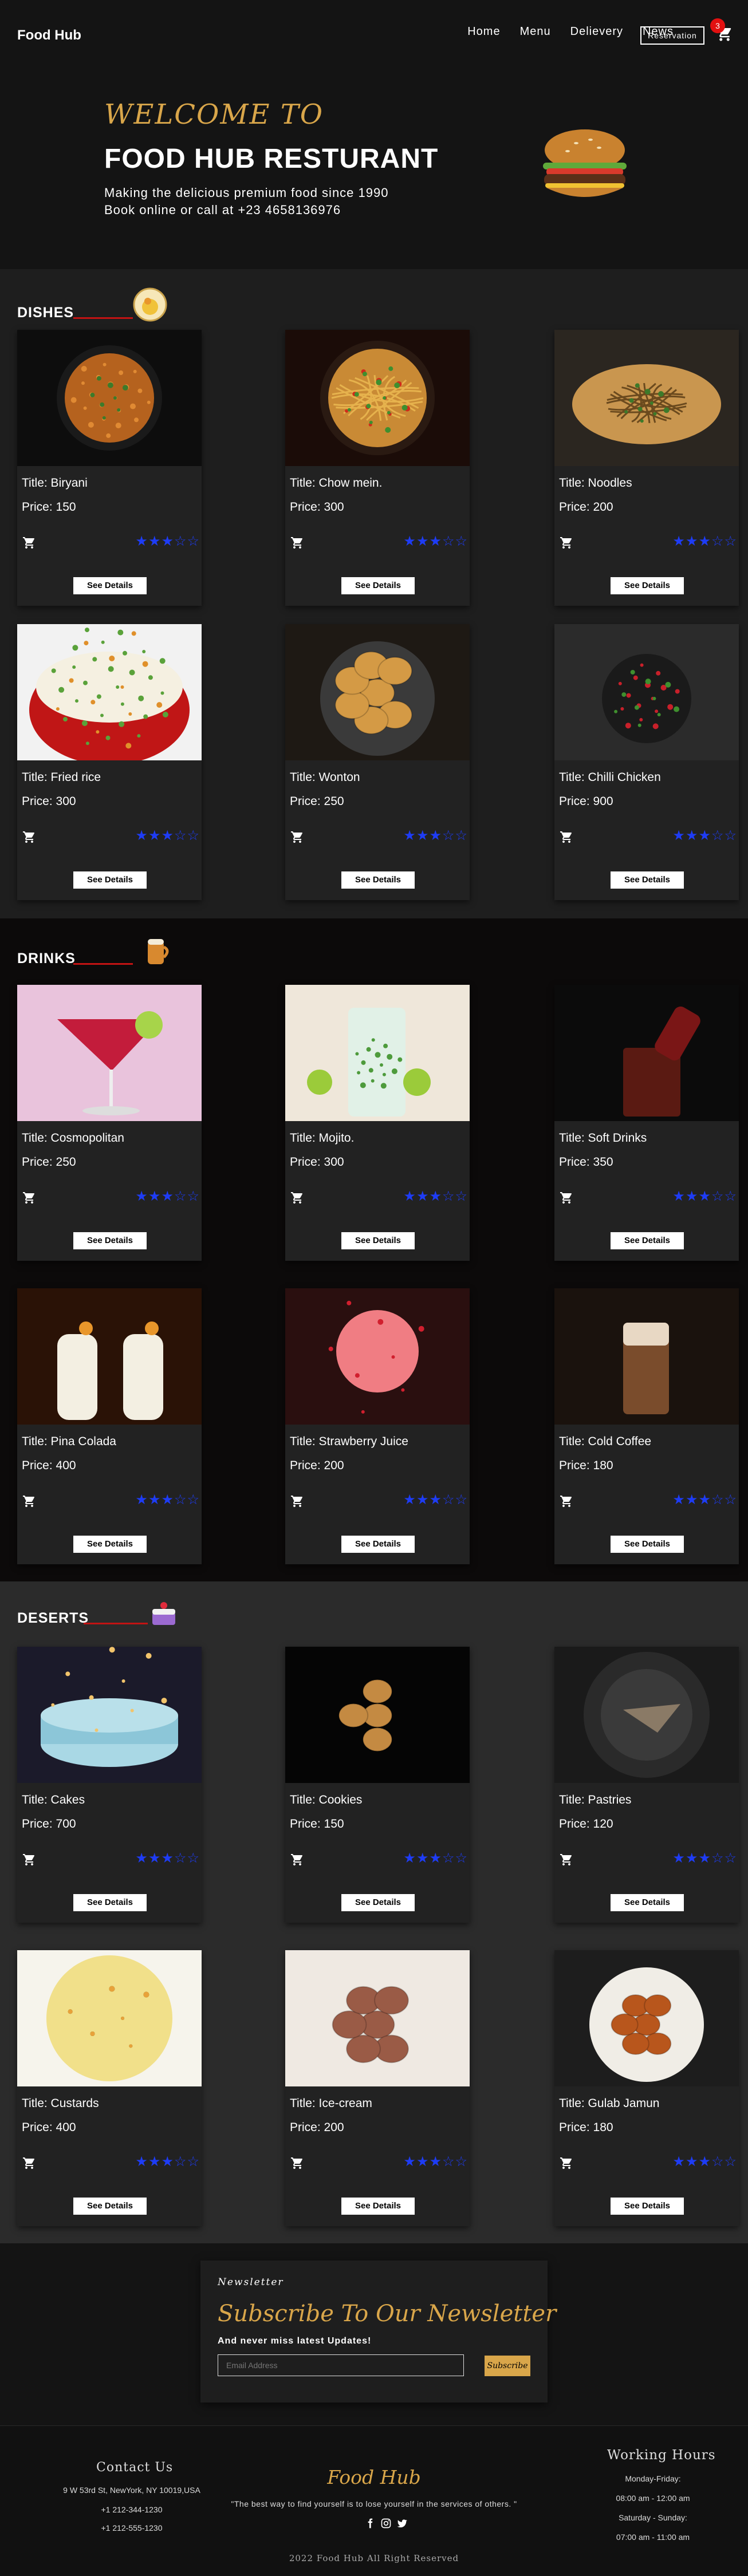 Image resolution: width=748 pixels, height=2576 pixels. Describe the element at coordinates (402, 2523) in the screenshot. I see `twitter-icon` at that location.